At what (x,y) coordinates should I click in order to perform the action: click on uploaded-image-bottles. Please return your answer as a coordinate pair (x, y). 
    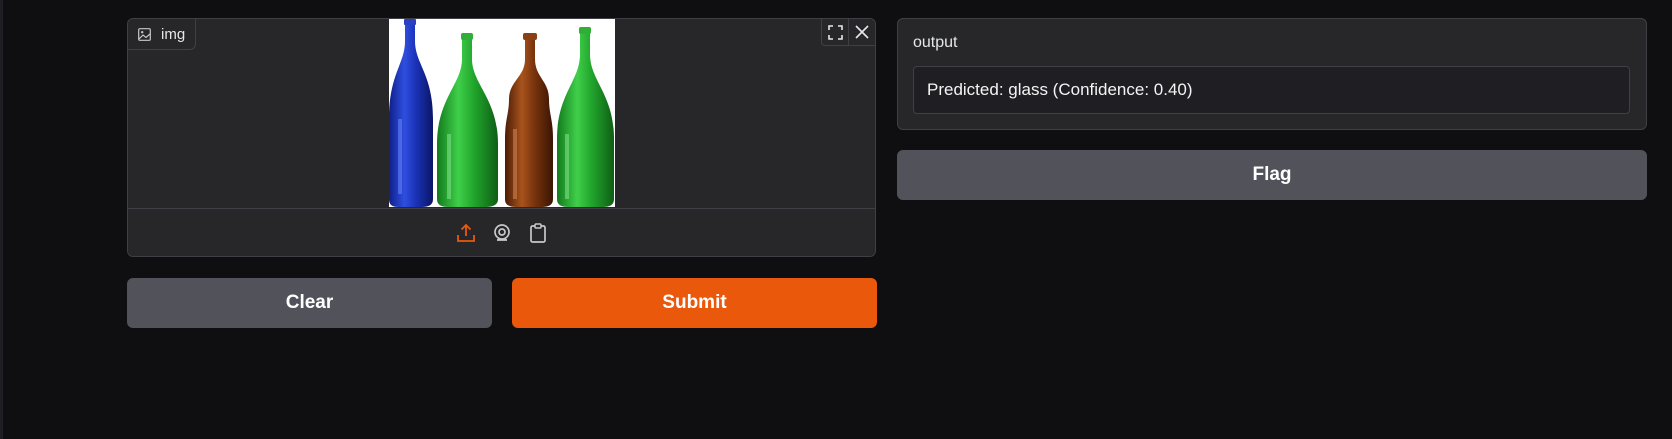
    Looking at the image, I should click on (502, 113).